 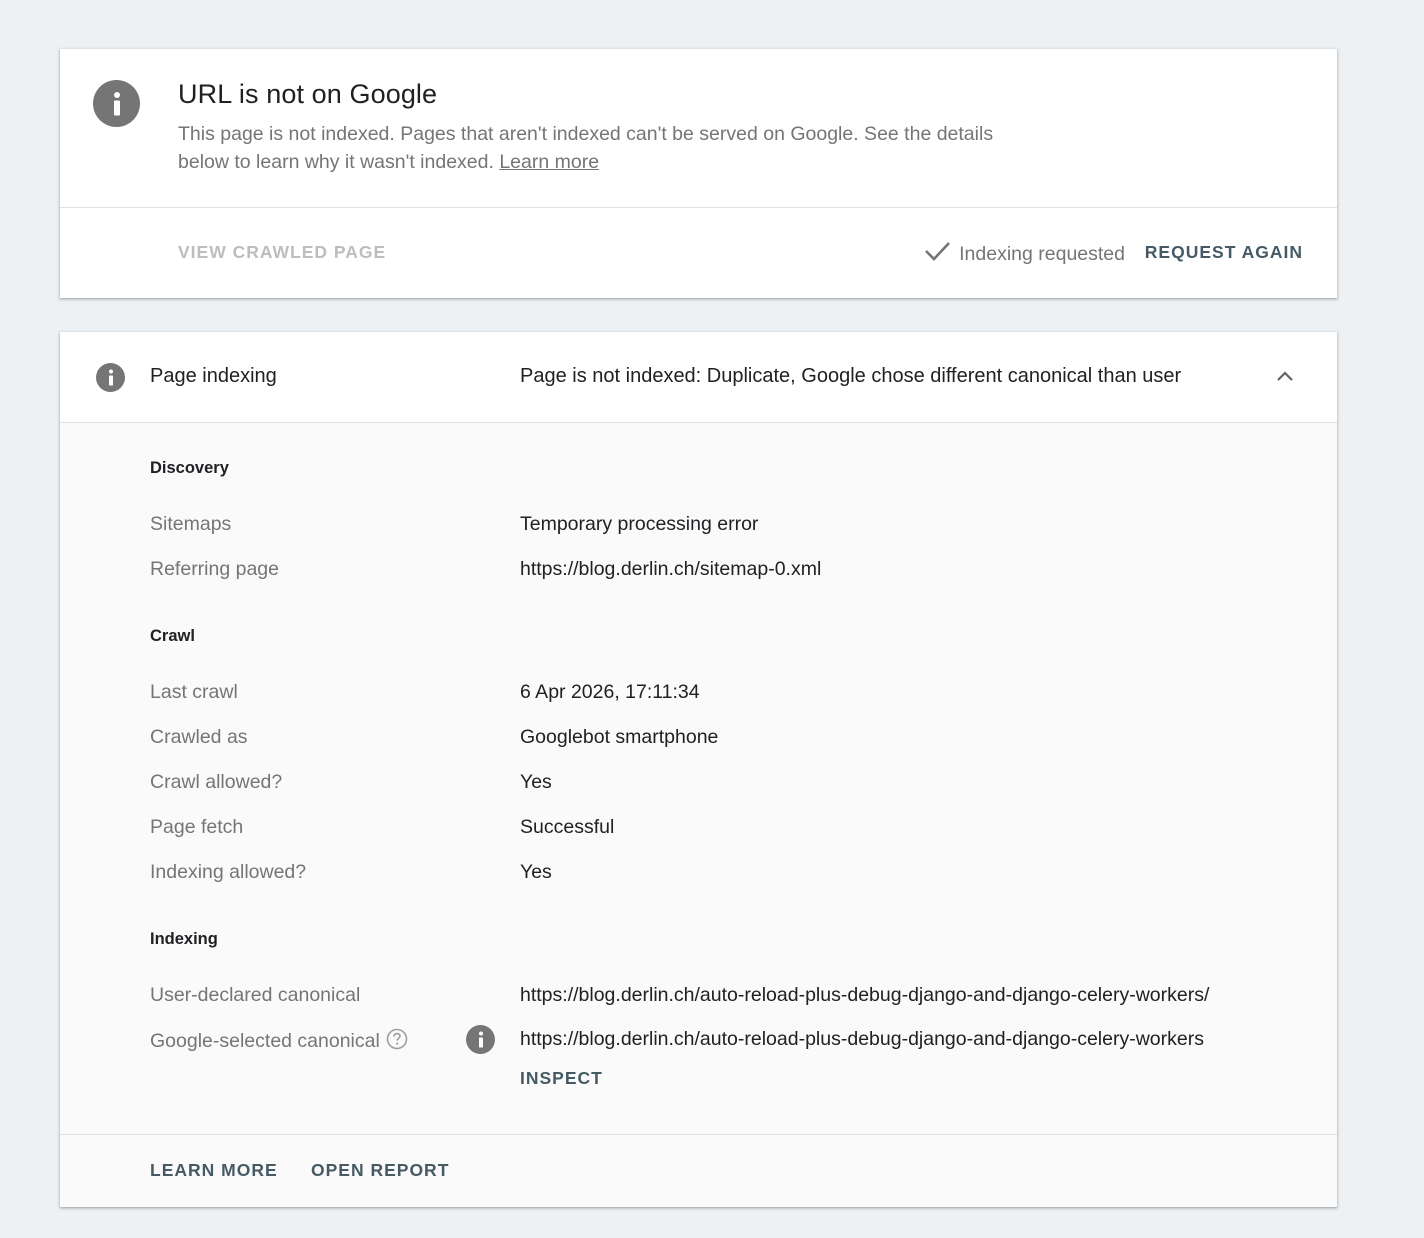 What do you see at coordinates (214, 1170) in the screenshot?
I see `learn-more-button: LEARN MORE` at bounding box center [214, 1170].